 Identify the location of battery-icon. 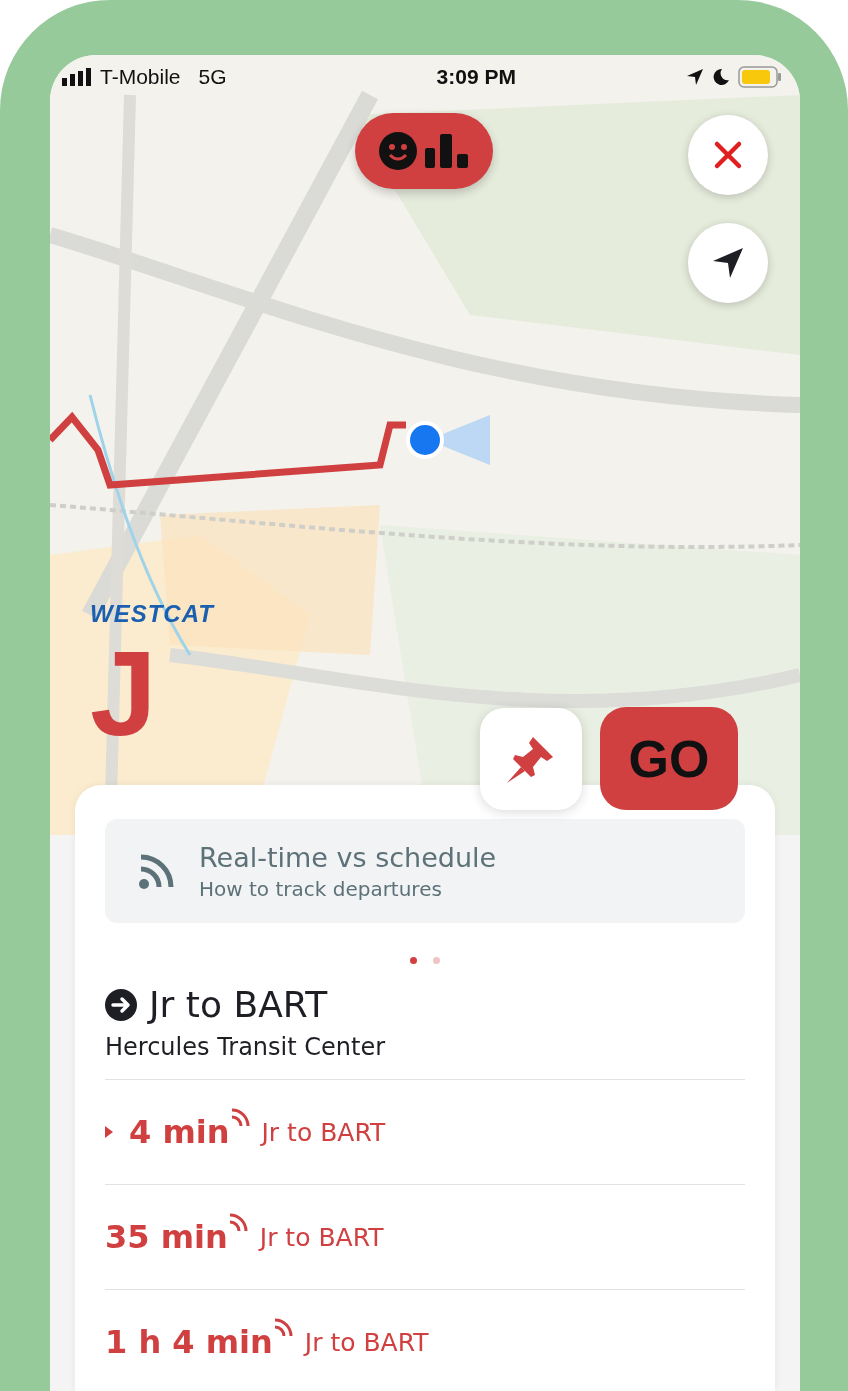
(760, 77).